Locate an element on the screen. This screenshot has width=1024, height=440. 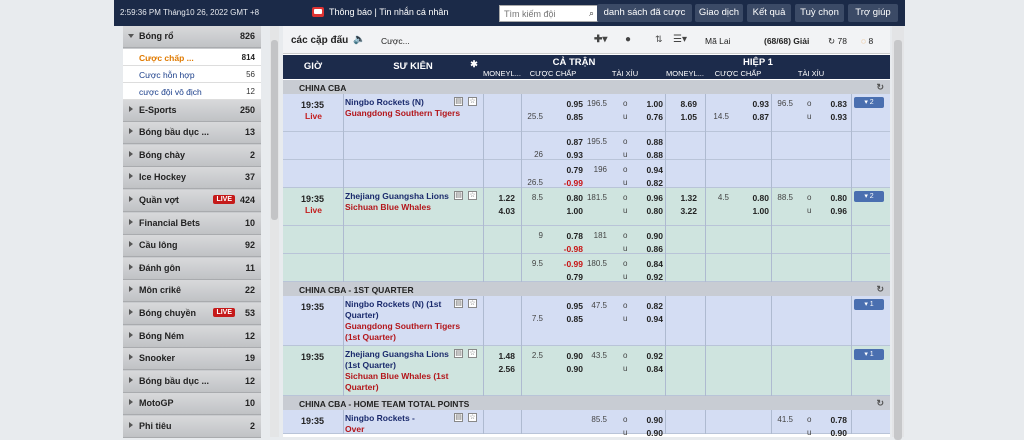
league-count: (68/68) Giải is located at coordinates (786, 41).